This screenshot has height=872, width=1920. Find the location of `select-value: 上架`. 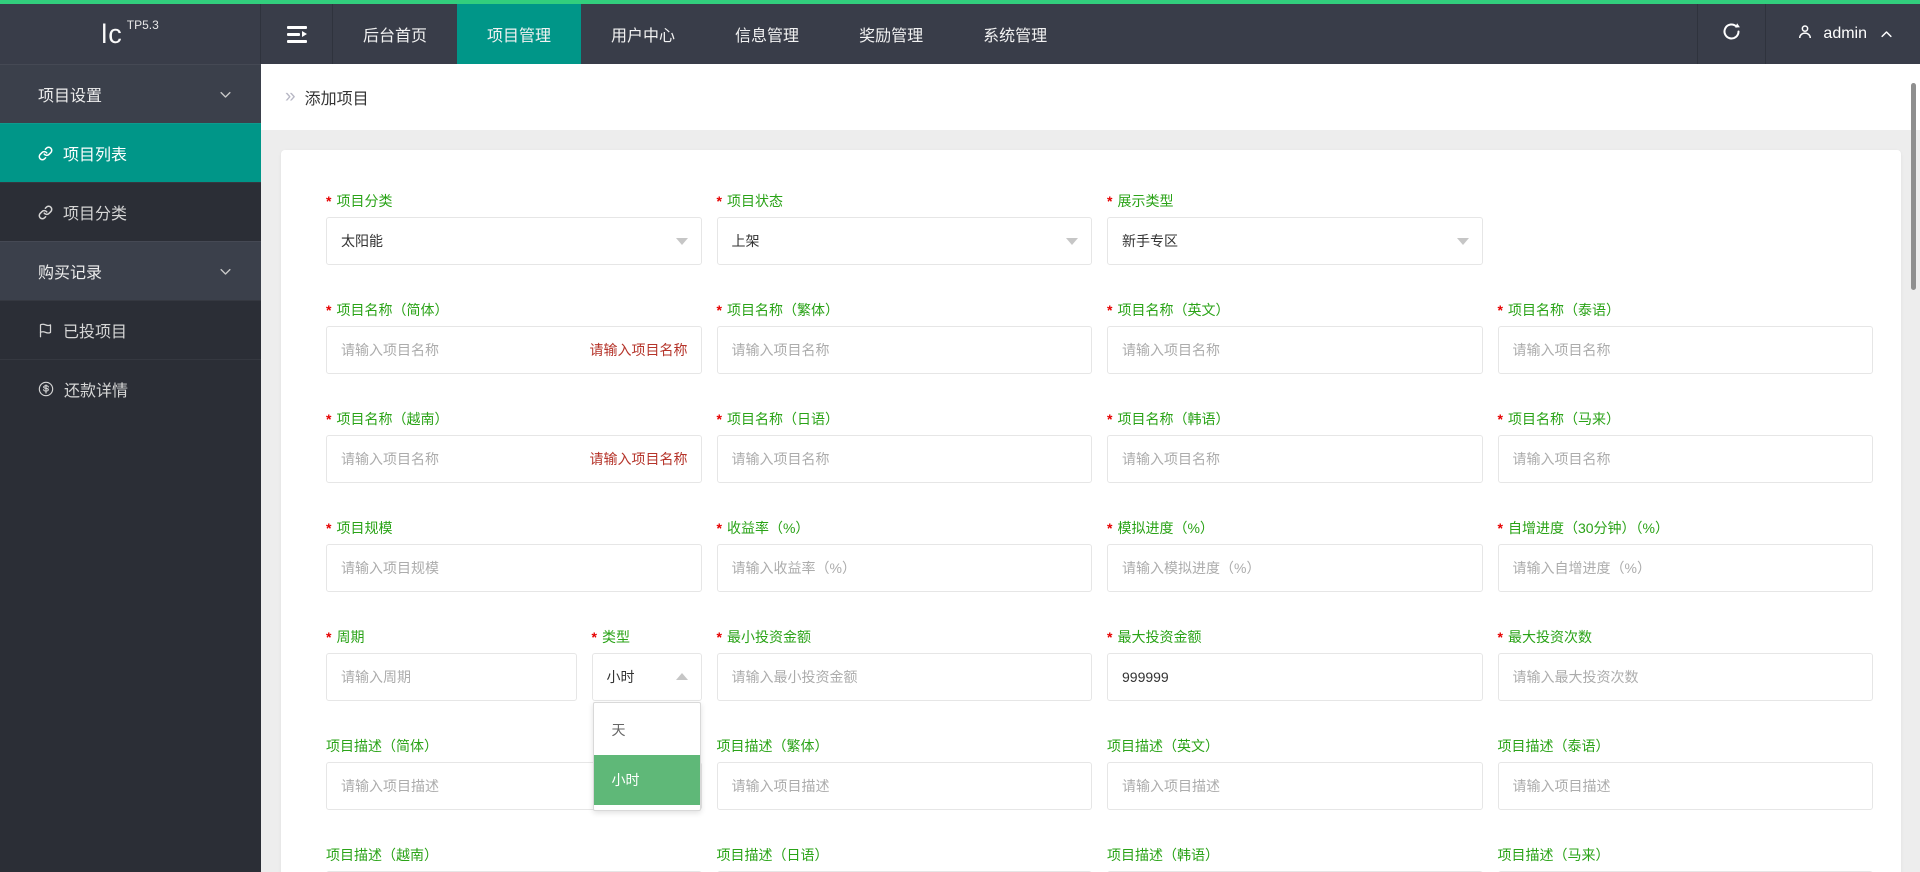

select-value: 上架 is located at coordinates (745, 241).